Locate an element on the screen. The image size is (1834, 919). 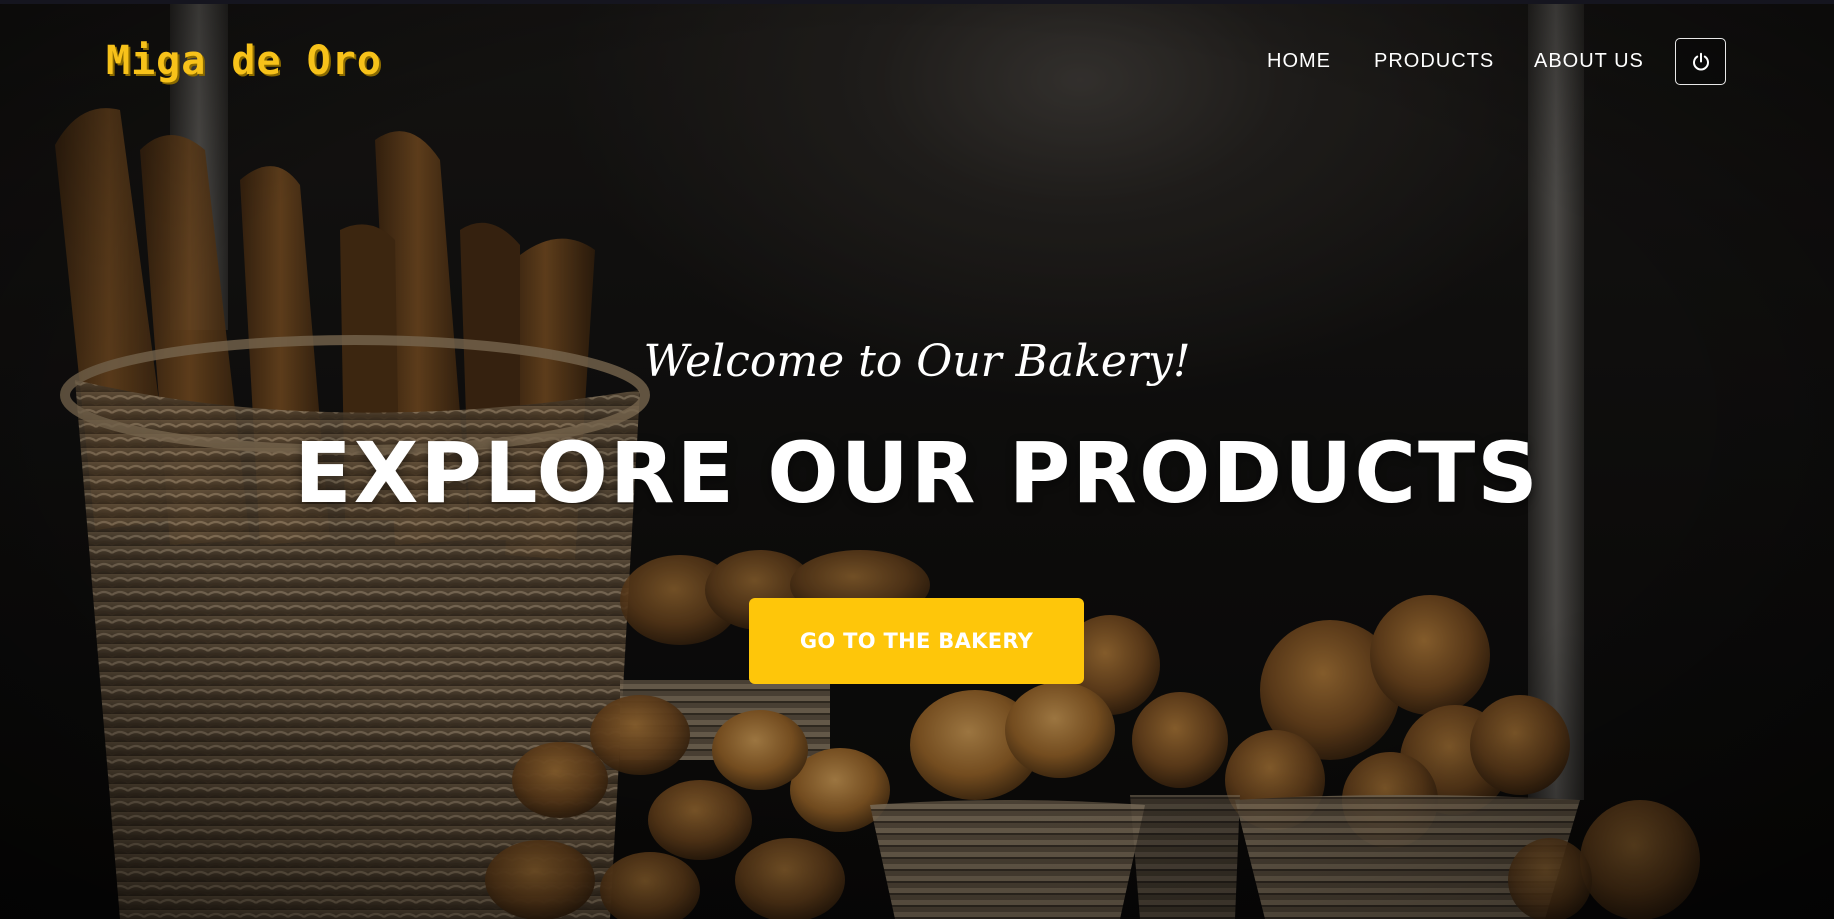
power-button is located at coordinates (1700, 61).